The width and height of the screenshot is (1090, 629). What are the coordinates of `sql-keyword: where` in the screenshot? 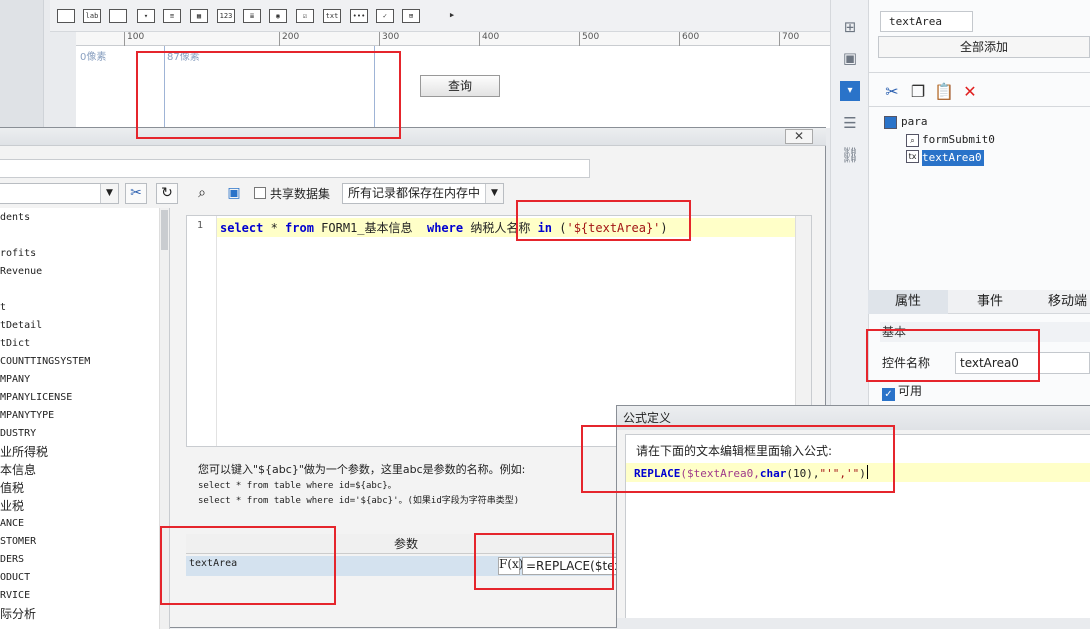 It's located at (445, 228).